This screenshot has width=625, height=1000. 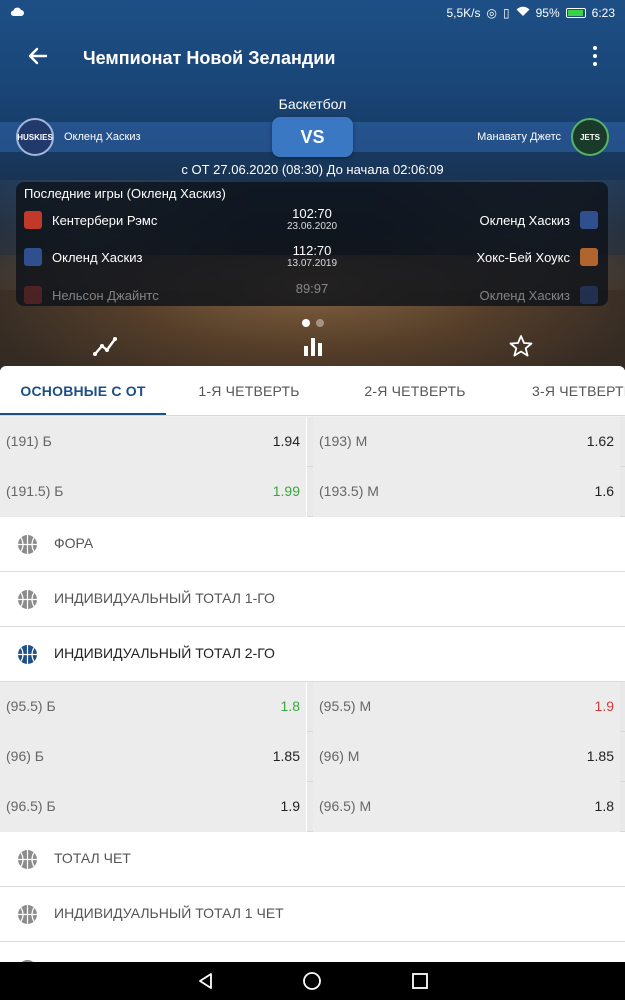 I want to click on team-home: HUSKIES Окленд Хаскиз, so click(x=78, y=137).